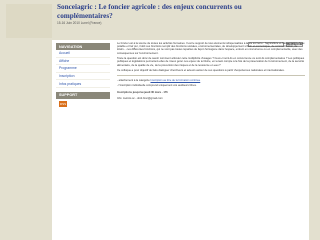 This screenshot has width=320, height=240. I want to click on sidebar-item-affiche: Affiche, so click(83, 61).